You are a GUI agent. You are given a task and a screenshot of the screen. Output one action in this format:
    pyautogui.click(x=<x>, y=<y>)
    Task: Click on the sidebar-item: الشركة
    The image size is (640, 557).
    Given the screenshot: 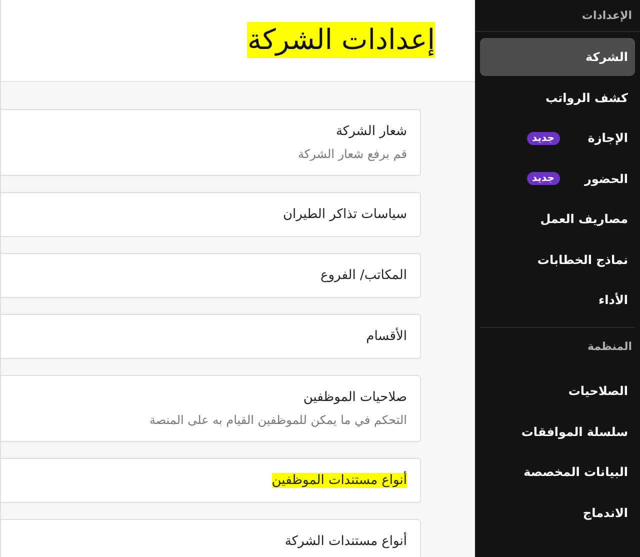 What is the action you would take?
    pyautogui.click(x=557, y=57)
    